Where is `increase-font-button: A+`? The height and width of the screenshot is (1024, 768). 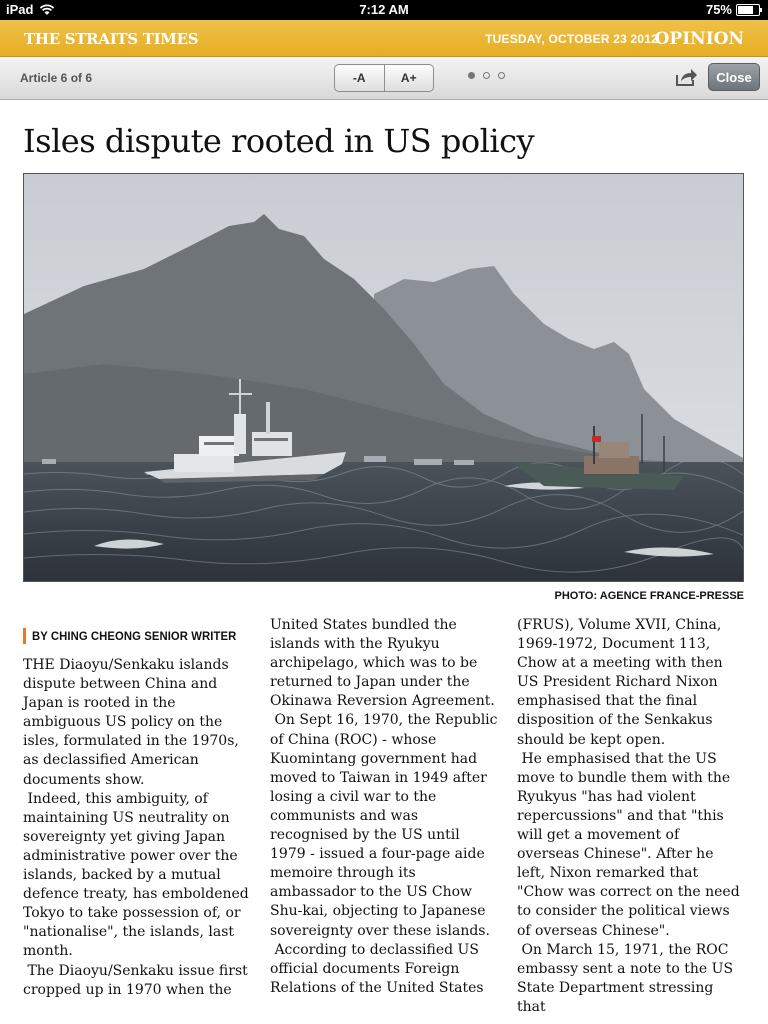
increase-font-button: A+ is located at coordinates (408, 78).